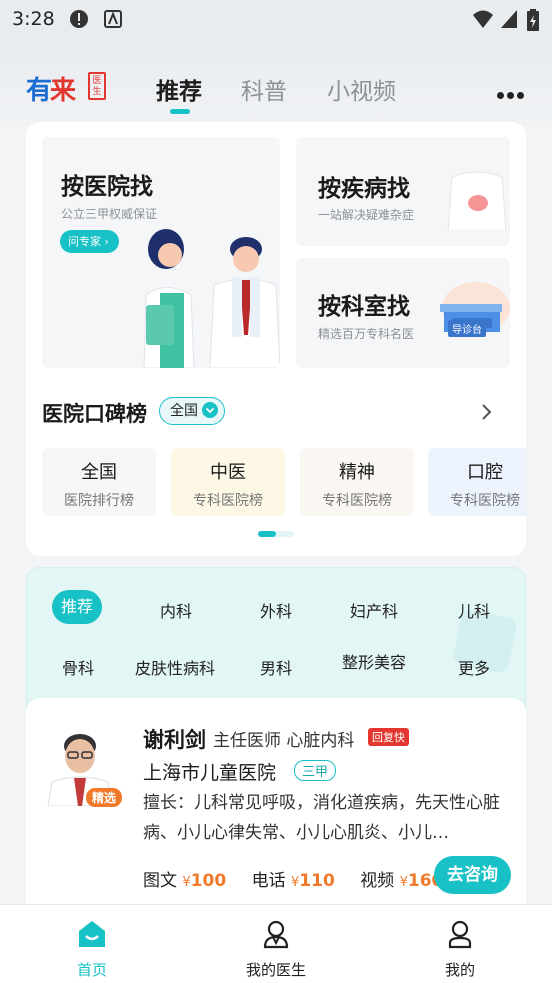 The height and width of the screenshot is (983, 552). I want to click on chevron-right-icon, so click(487, 412).